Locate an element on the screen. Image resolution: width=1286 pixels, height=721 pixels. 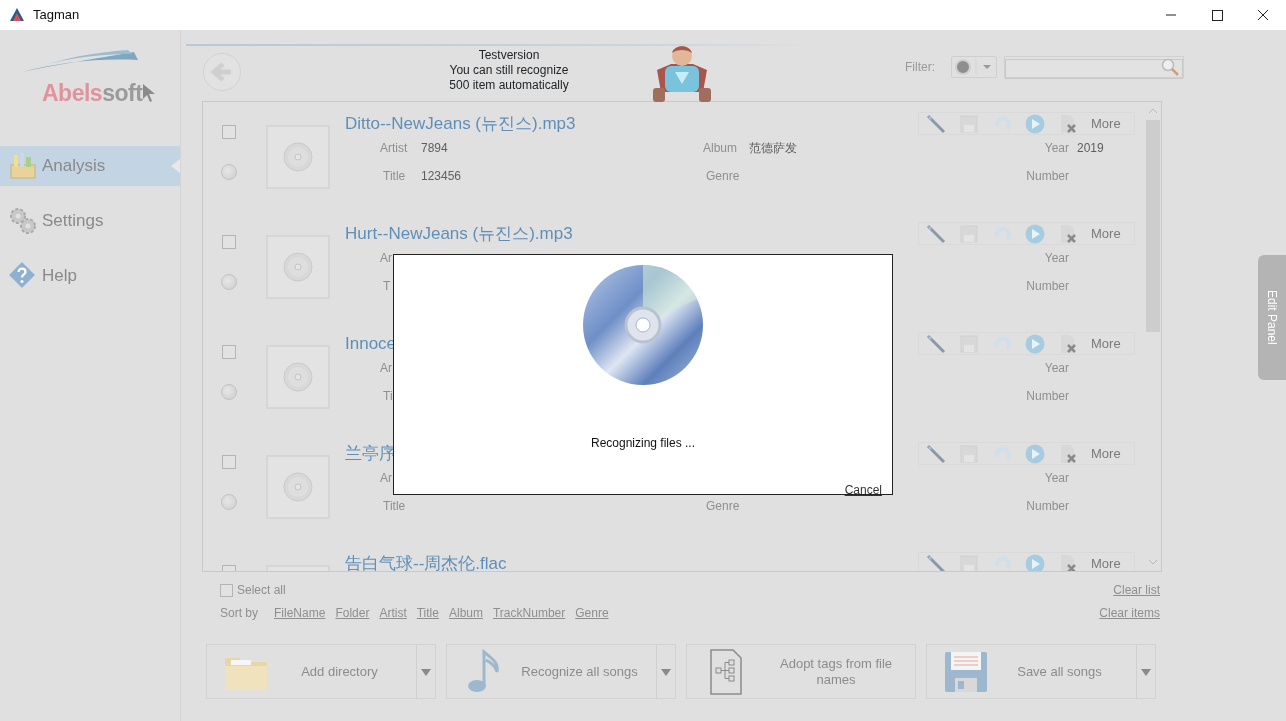
sort-link: Title is located at coordinates (427, 613).